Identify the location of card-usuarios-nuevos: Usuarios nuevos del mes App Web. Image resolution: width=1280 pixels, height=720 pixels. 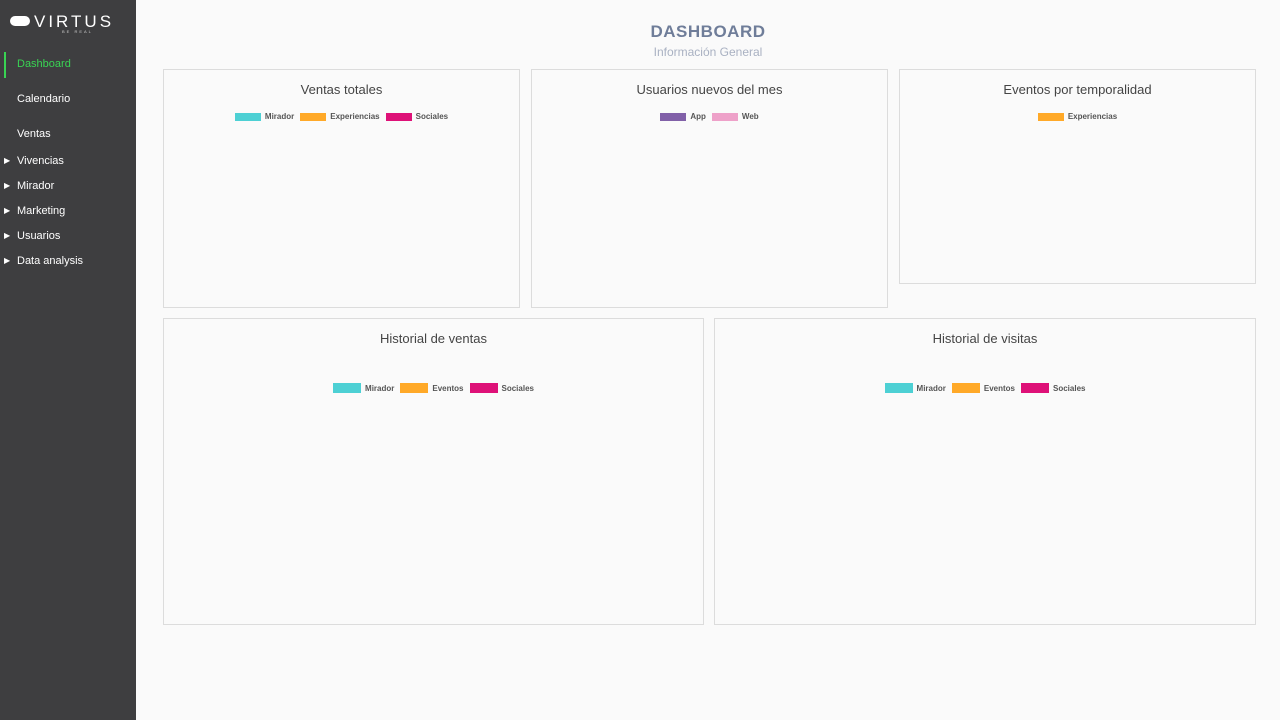
(709, 188).